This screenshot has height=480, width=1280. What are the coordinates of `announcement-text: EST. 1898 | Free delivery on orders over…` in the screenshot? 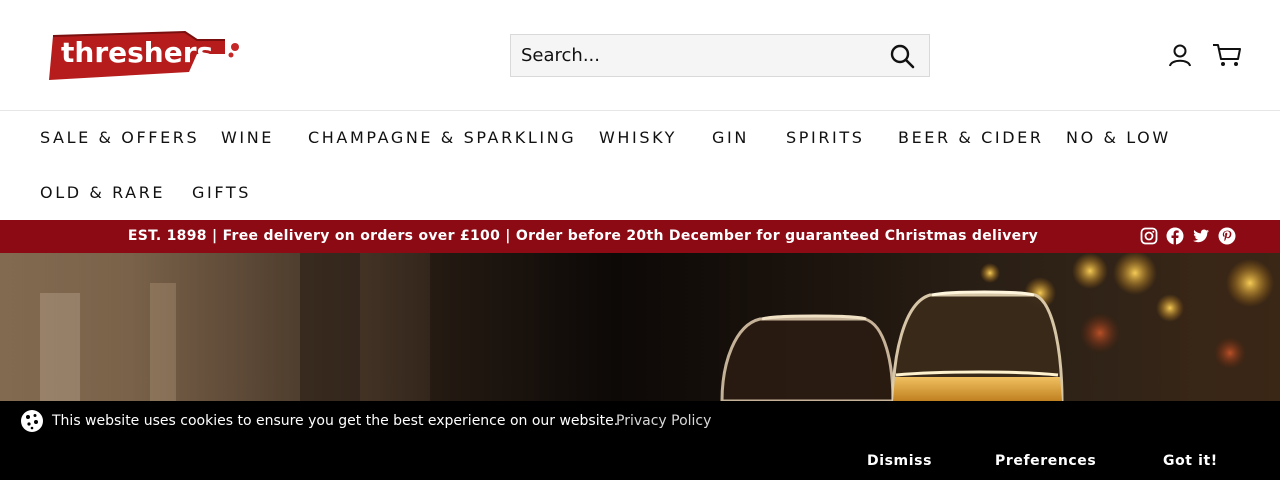 It's located at (583, 236).